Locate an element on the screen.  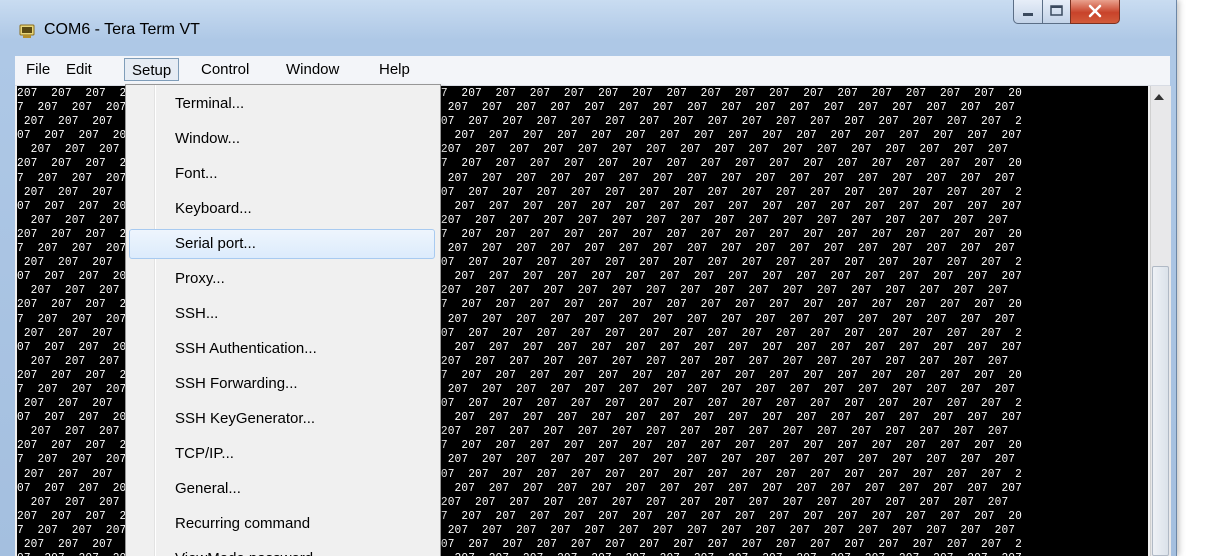
close-button is located at coordinates (1095, 12).